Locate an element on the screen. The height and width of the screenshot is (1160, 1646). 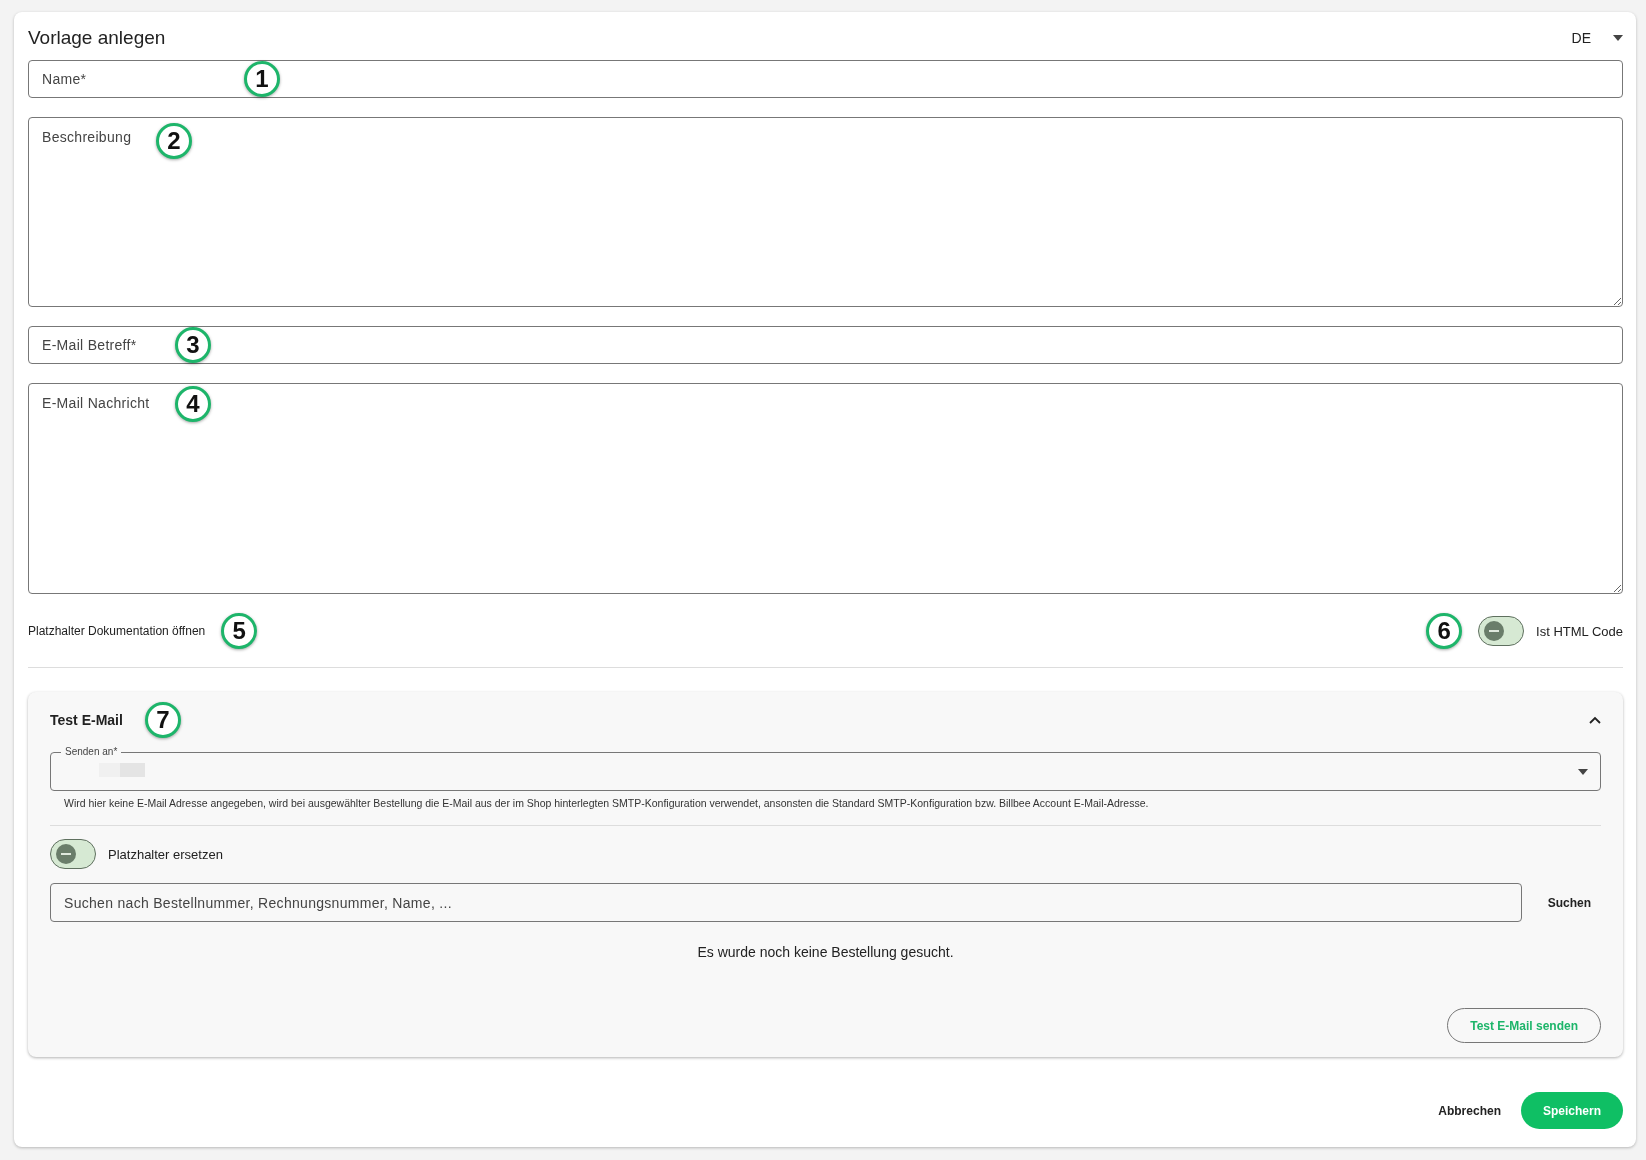
toggle-label: Ist HTML Code is located at coordinates (1579, 631).